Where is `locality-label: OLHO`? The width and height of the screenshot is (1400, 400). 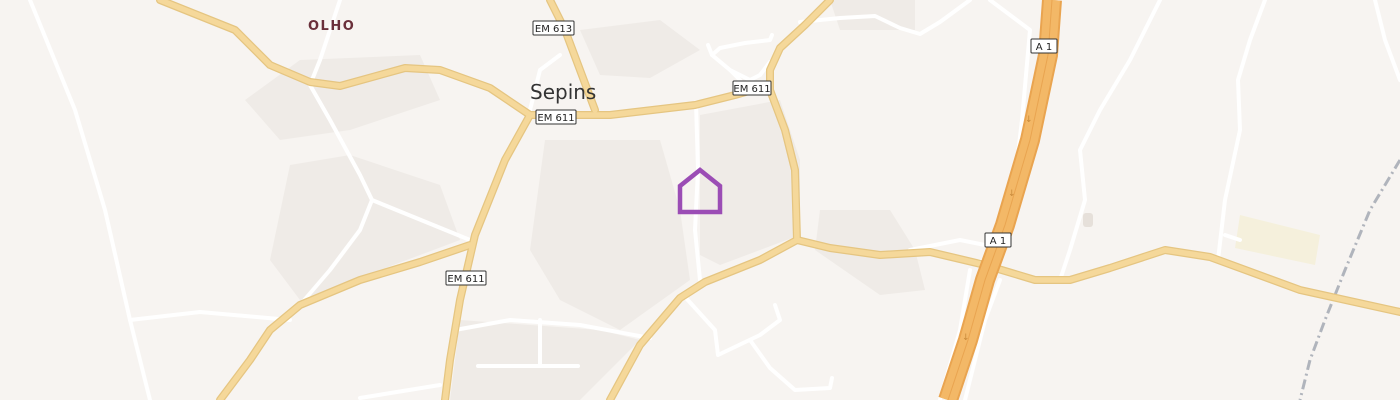
locality-label: OLHO is located at coordinates (331, 26).